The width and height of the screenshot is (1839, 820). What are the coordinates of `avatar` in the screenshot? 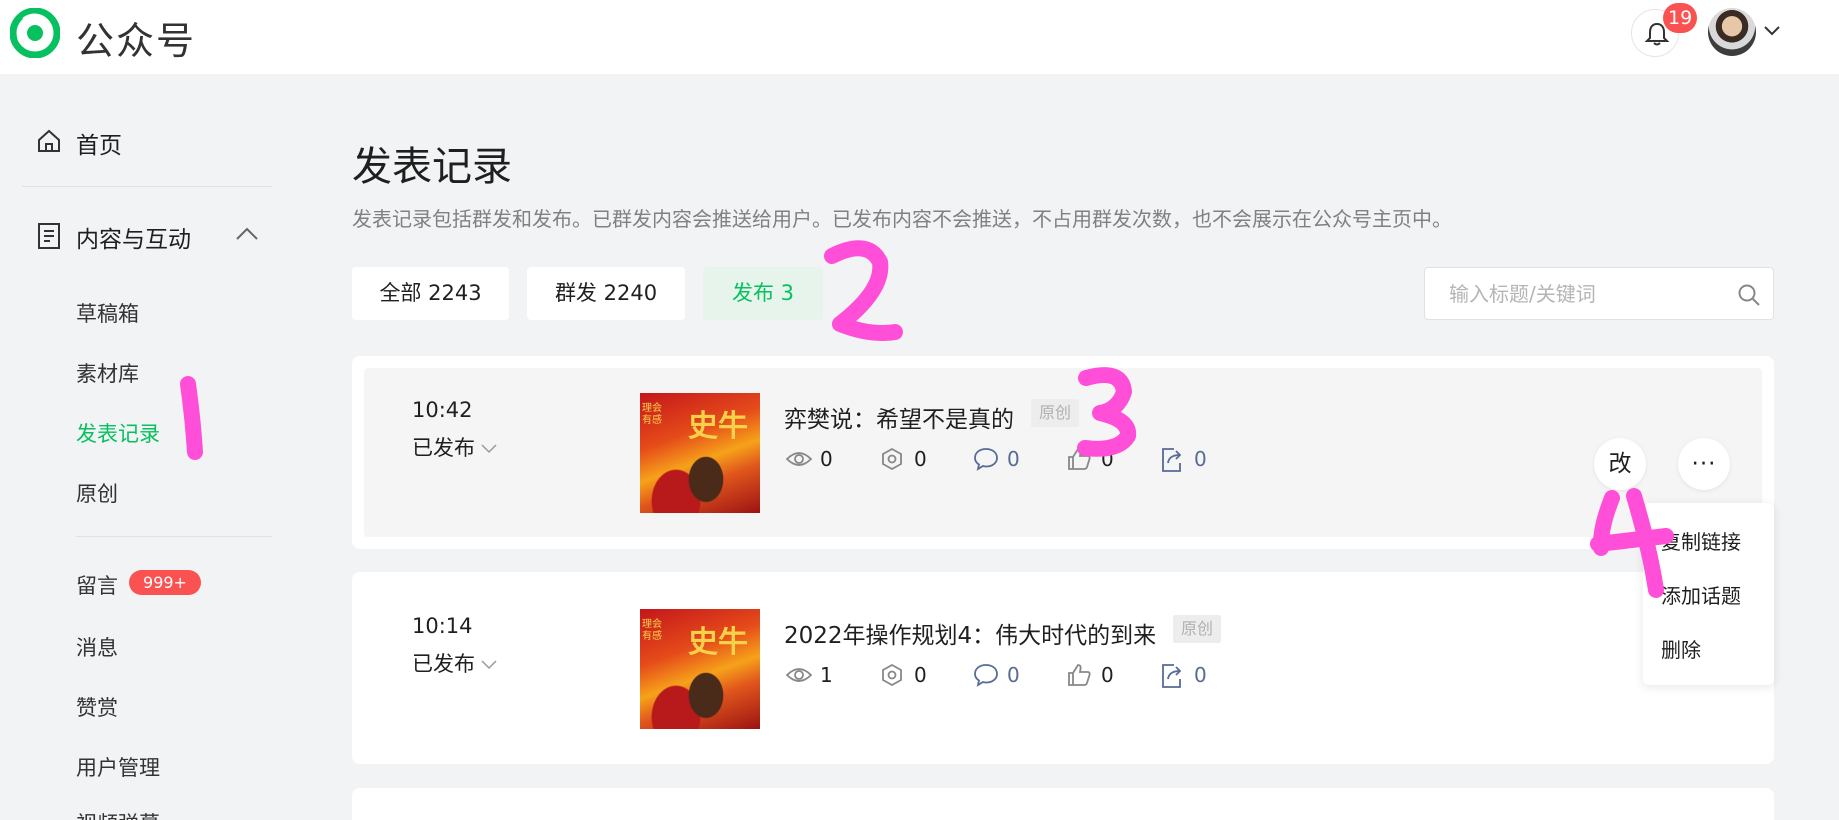 It's located at (1732, 32).